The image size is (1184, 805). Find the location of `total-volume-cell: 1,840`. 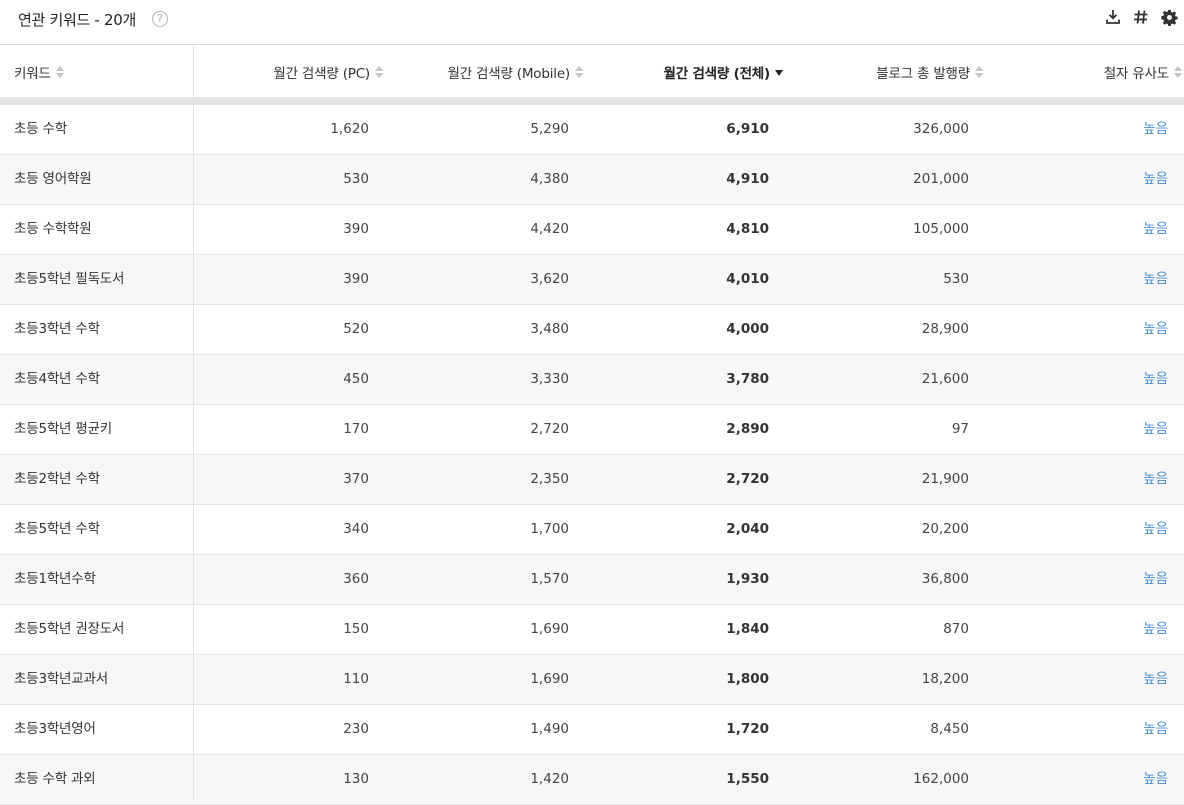

total-volume-cell: 1,840 is located at coordinates (747, 629).